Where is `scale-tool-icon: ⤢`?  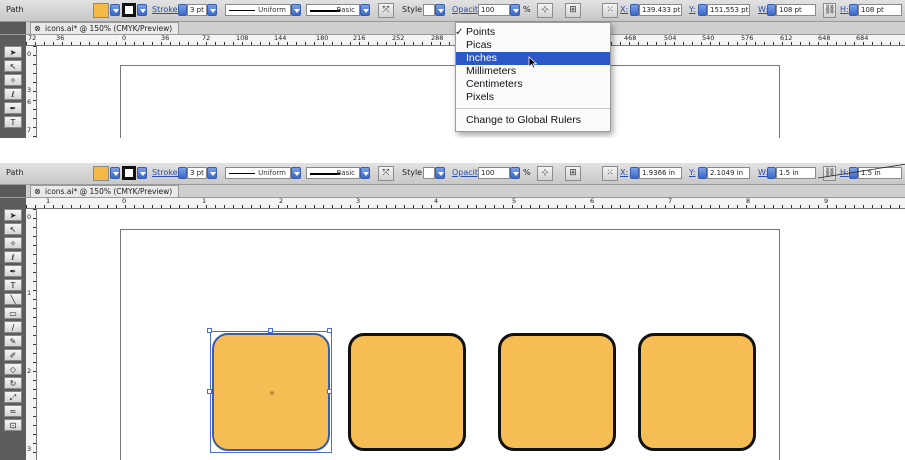 scale-tool-icon: ⤢ is located at coordinates (13, 397).